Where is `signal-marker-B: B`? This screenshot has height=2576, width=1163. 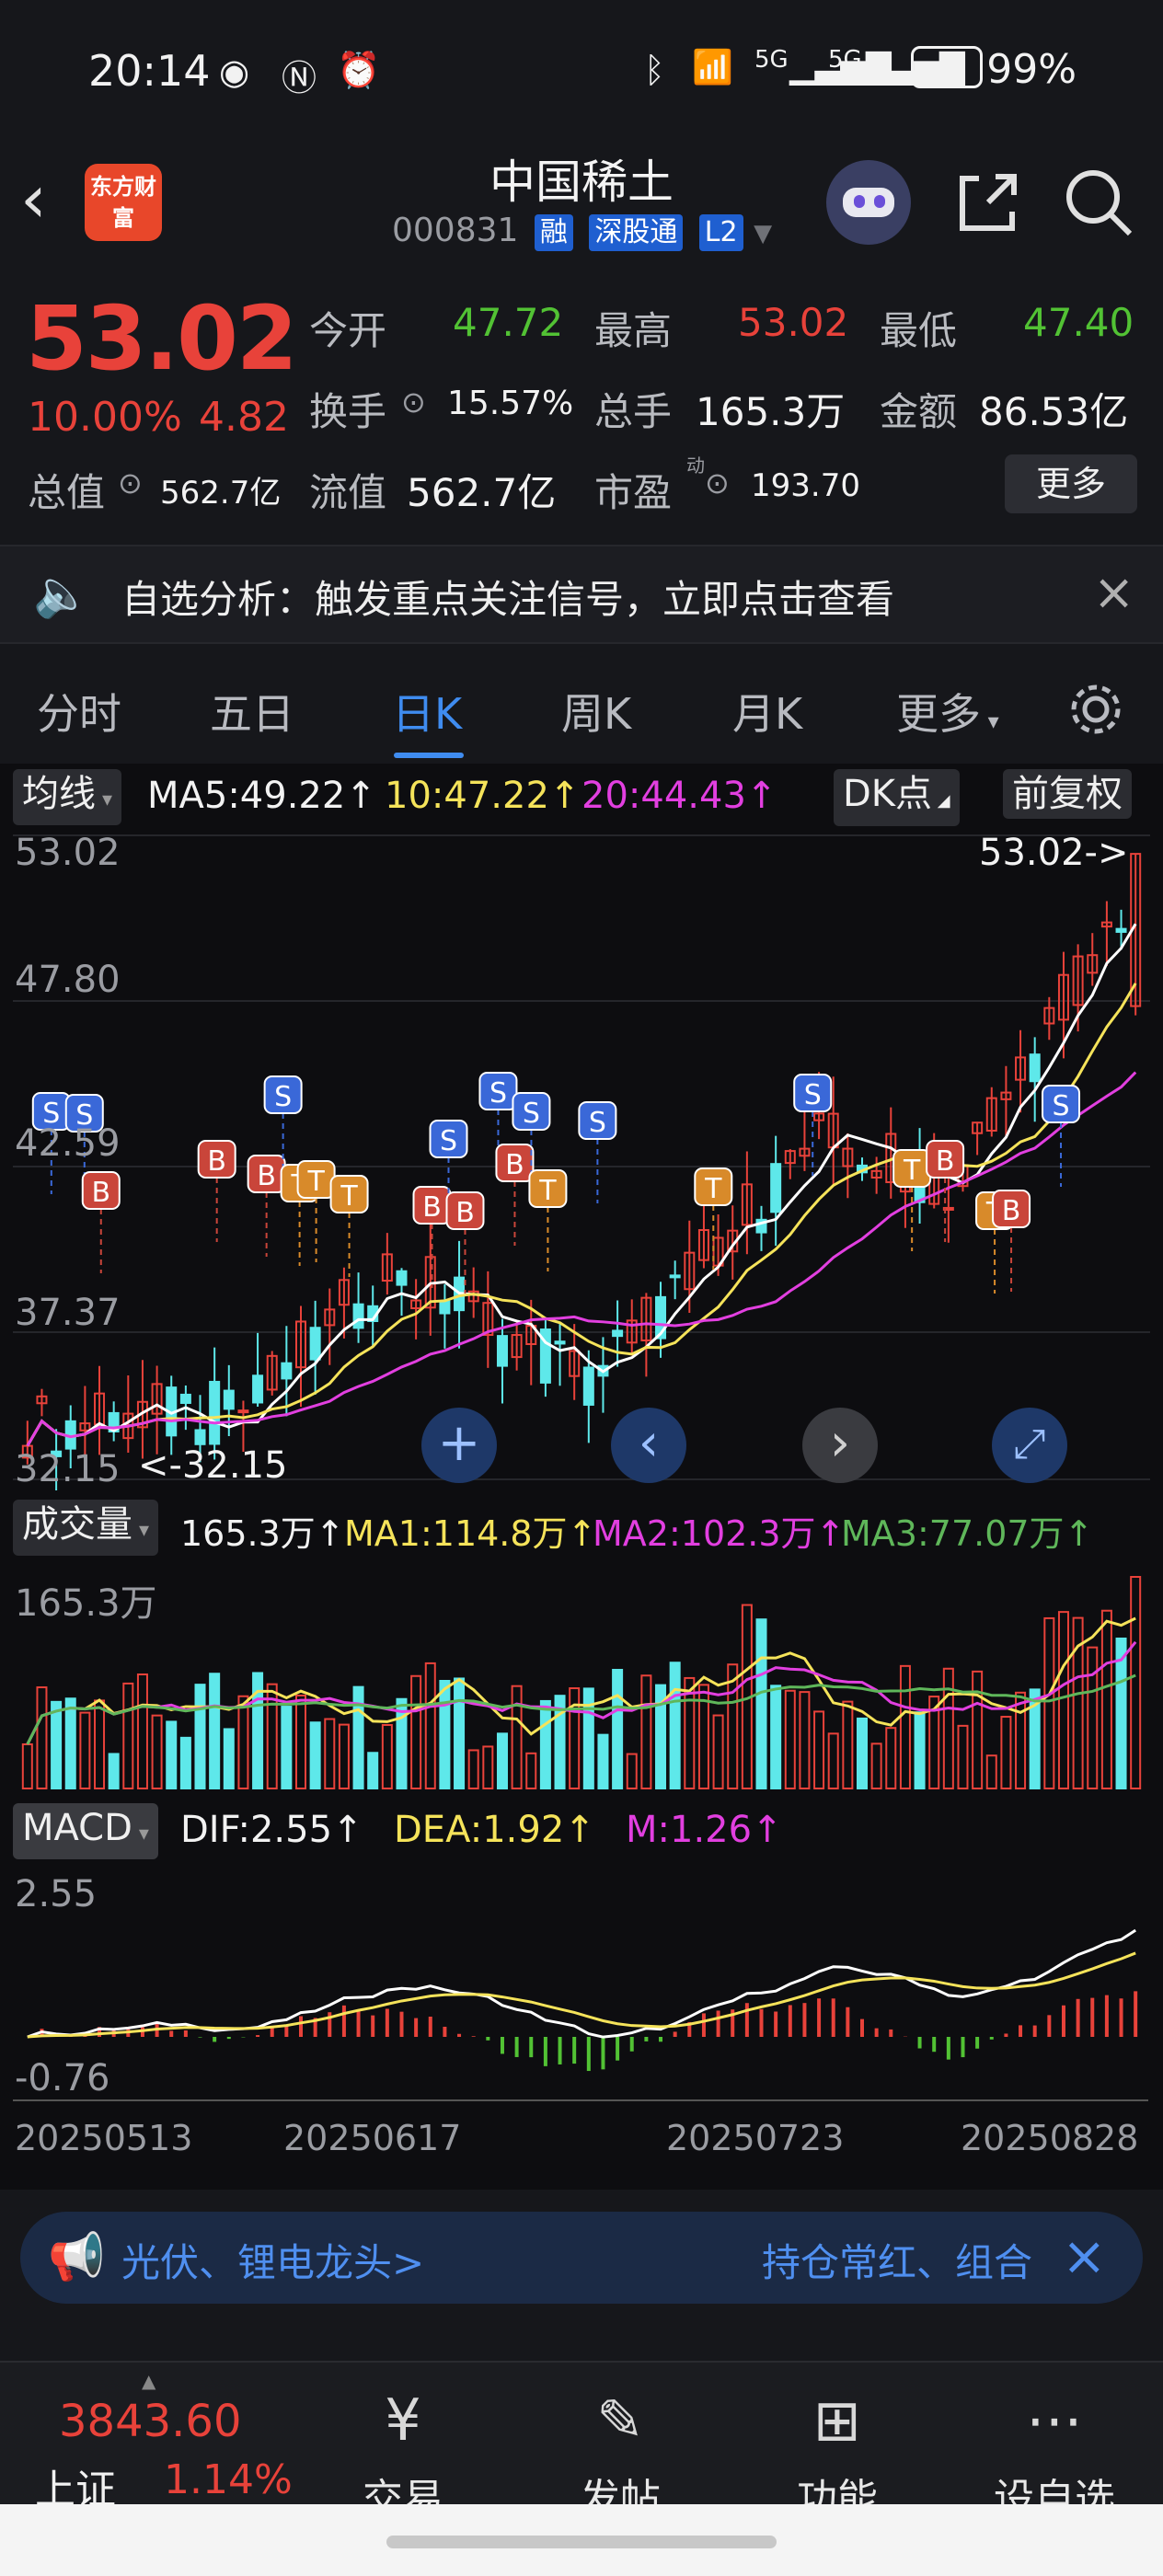 signal-marker-B: B is located at coordinates (465, 1242).